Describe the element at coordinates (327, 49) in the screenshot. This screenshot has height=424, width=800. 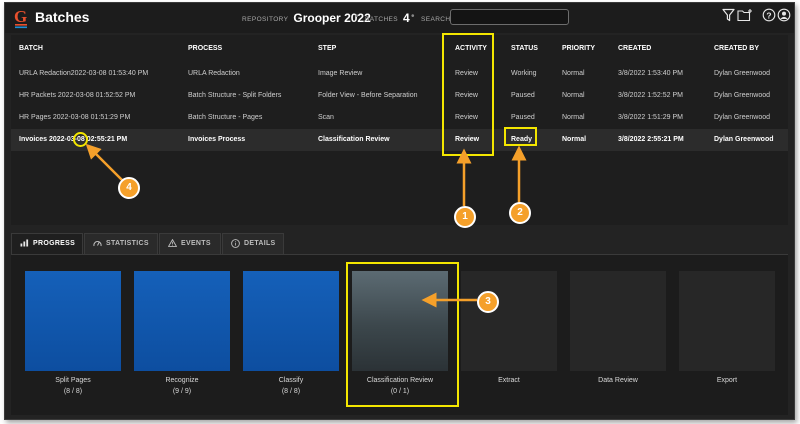
I see `column-header-step: STEP` at that location.